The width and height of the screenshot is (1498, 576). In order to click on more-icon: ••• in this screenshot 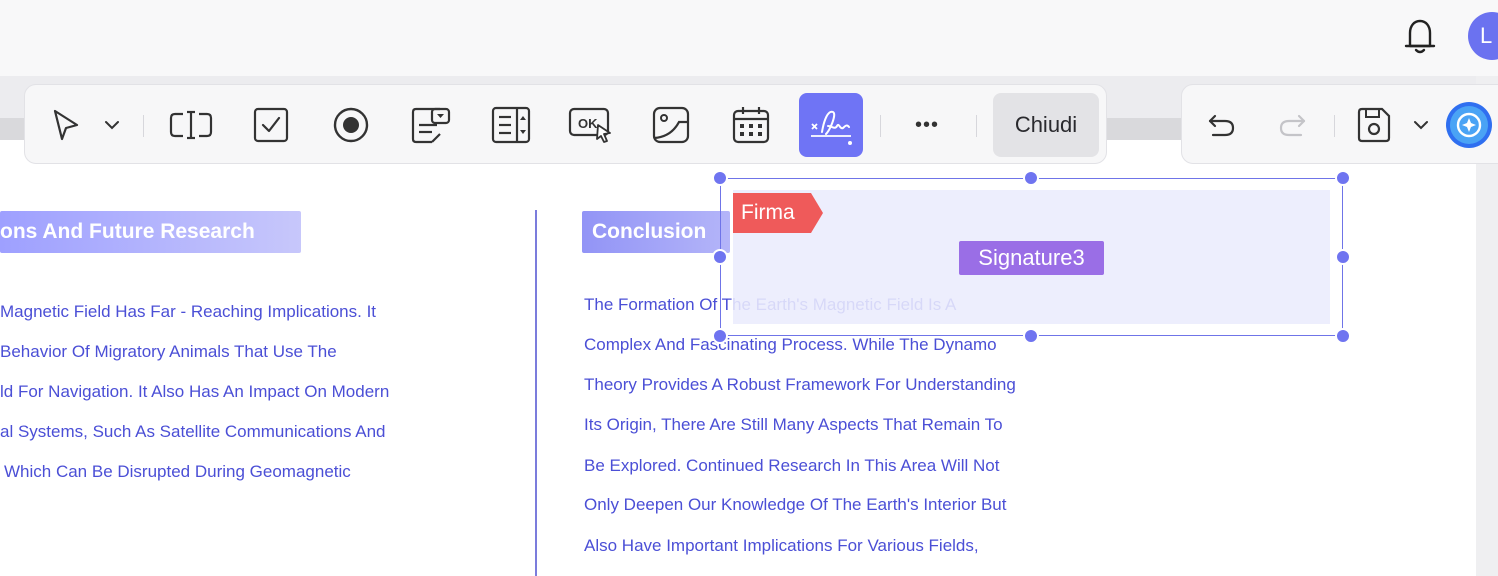, I will do `click(926, 124)`.